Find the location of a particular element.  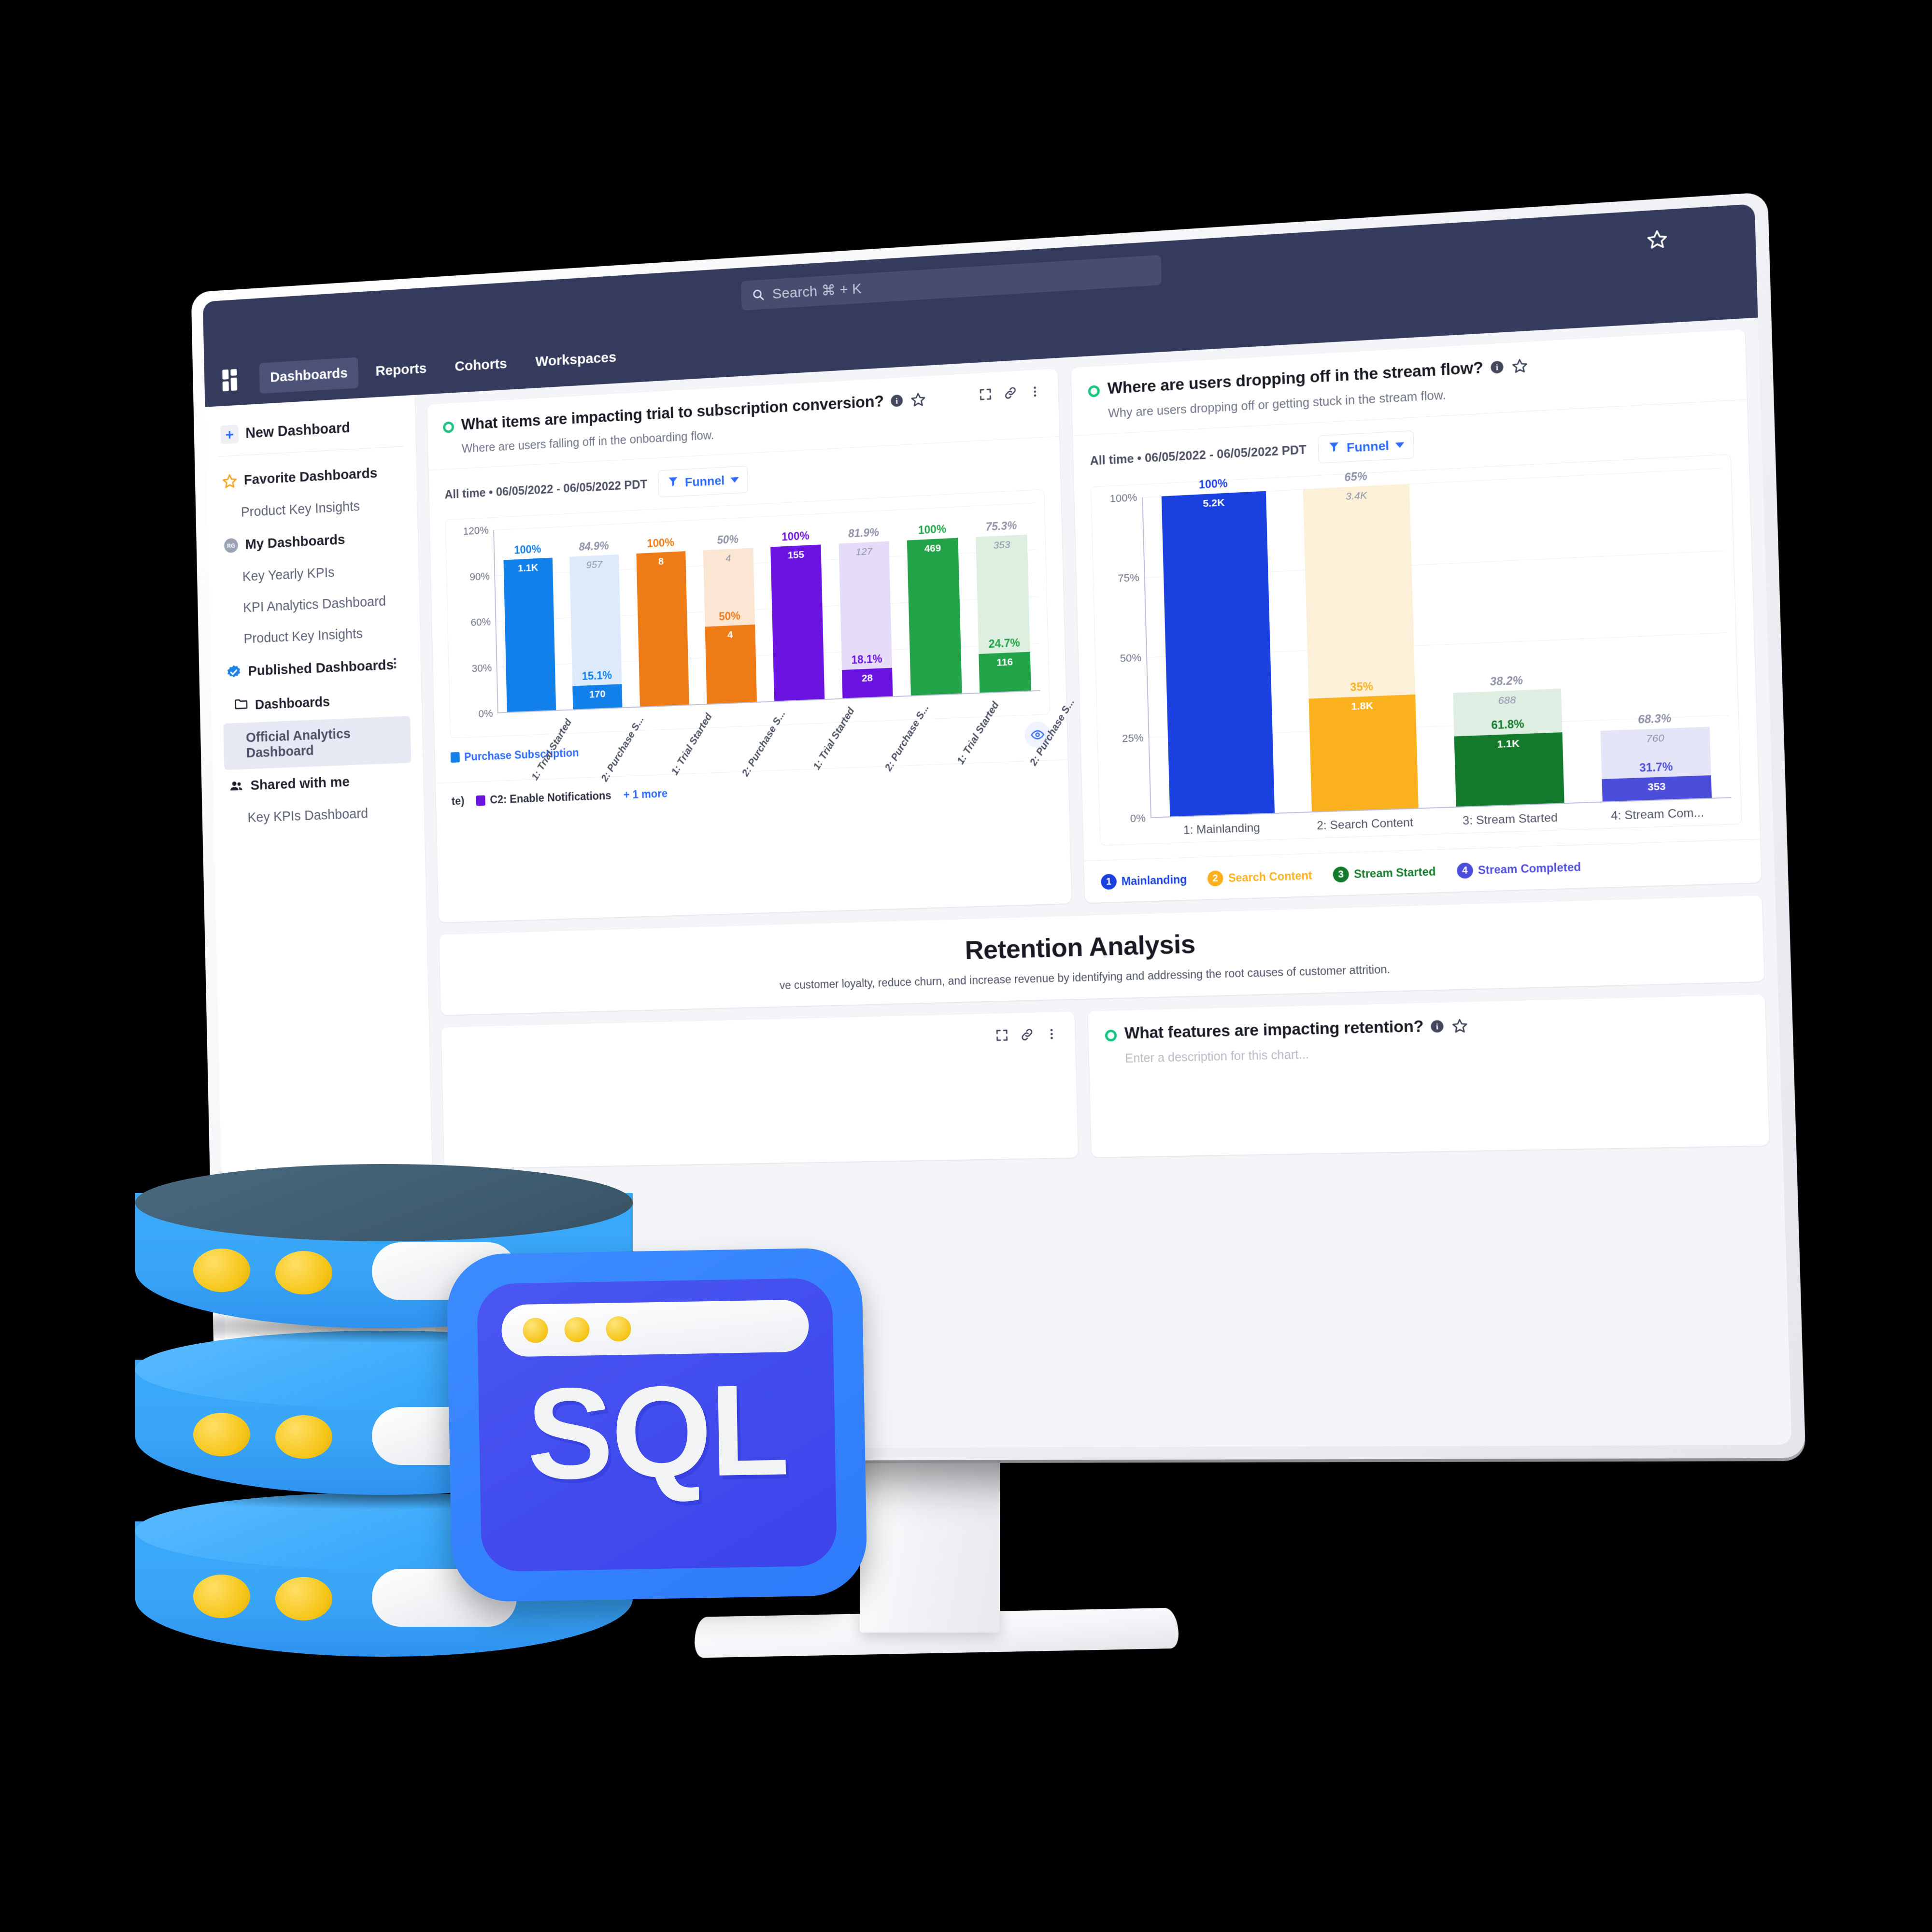

bar-group: 81.9% 127 18.1% 28 is located at coordinates (865, 604).